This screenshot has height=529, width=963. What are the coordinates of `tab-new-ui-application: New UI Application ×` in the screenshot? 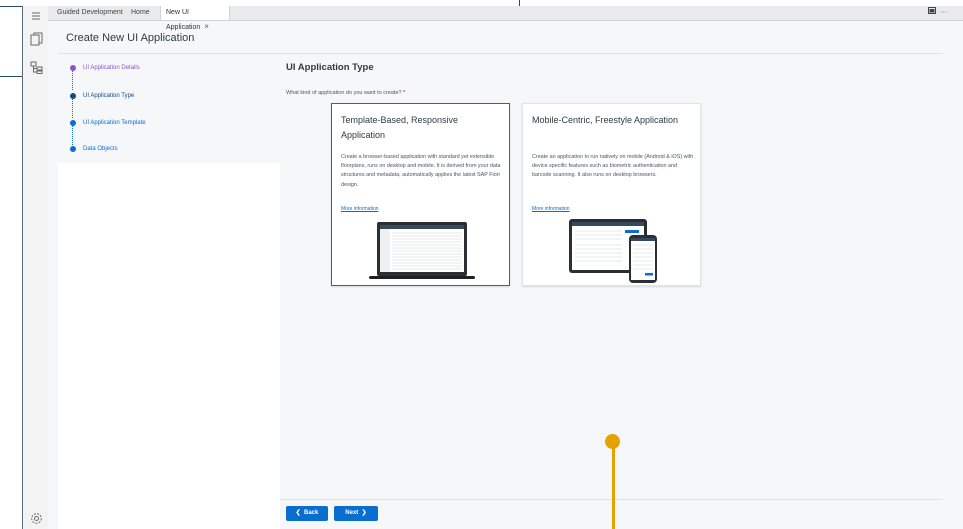 It's located at (195, 18).